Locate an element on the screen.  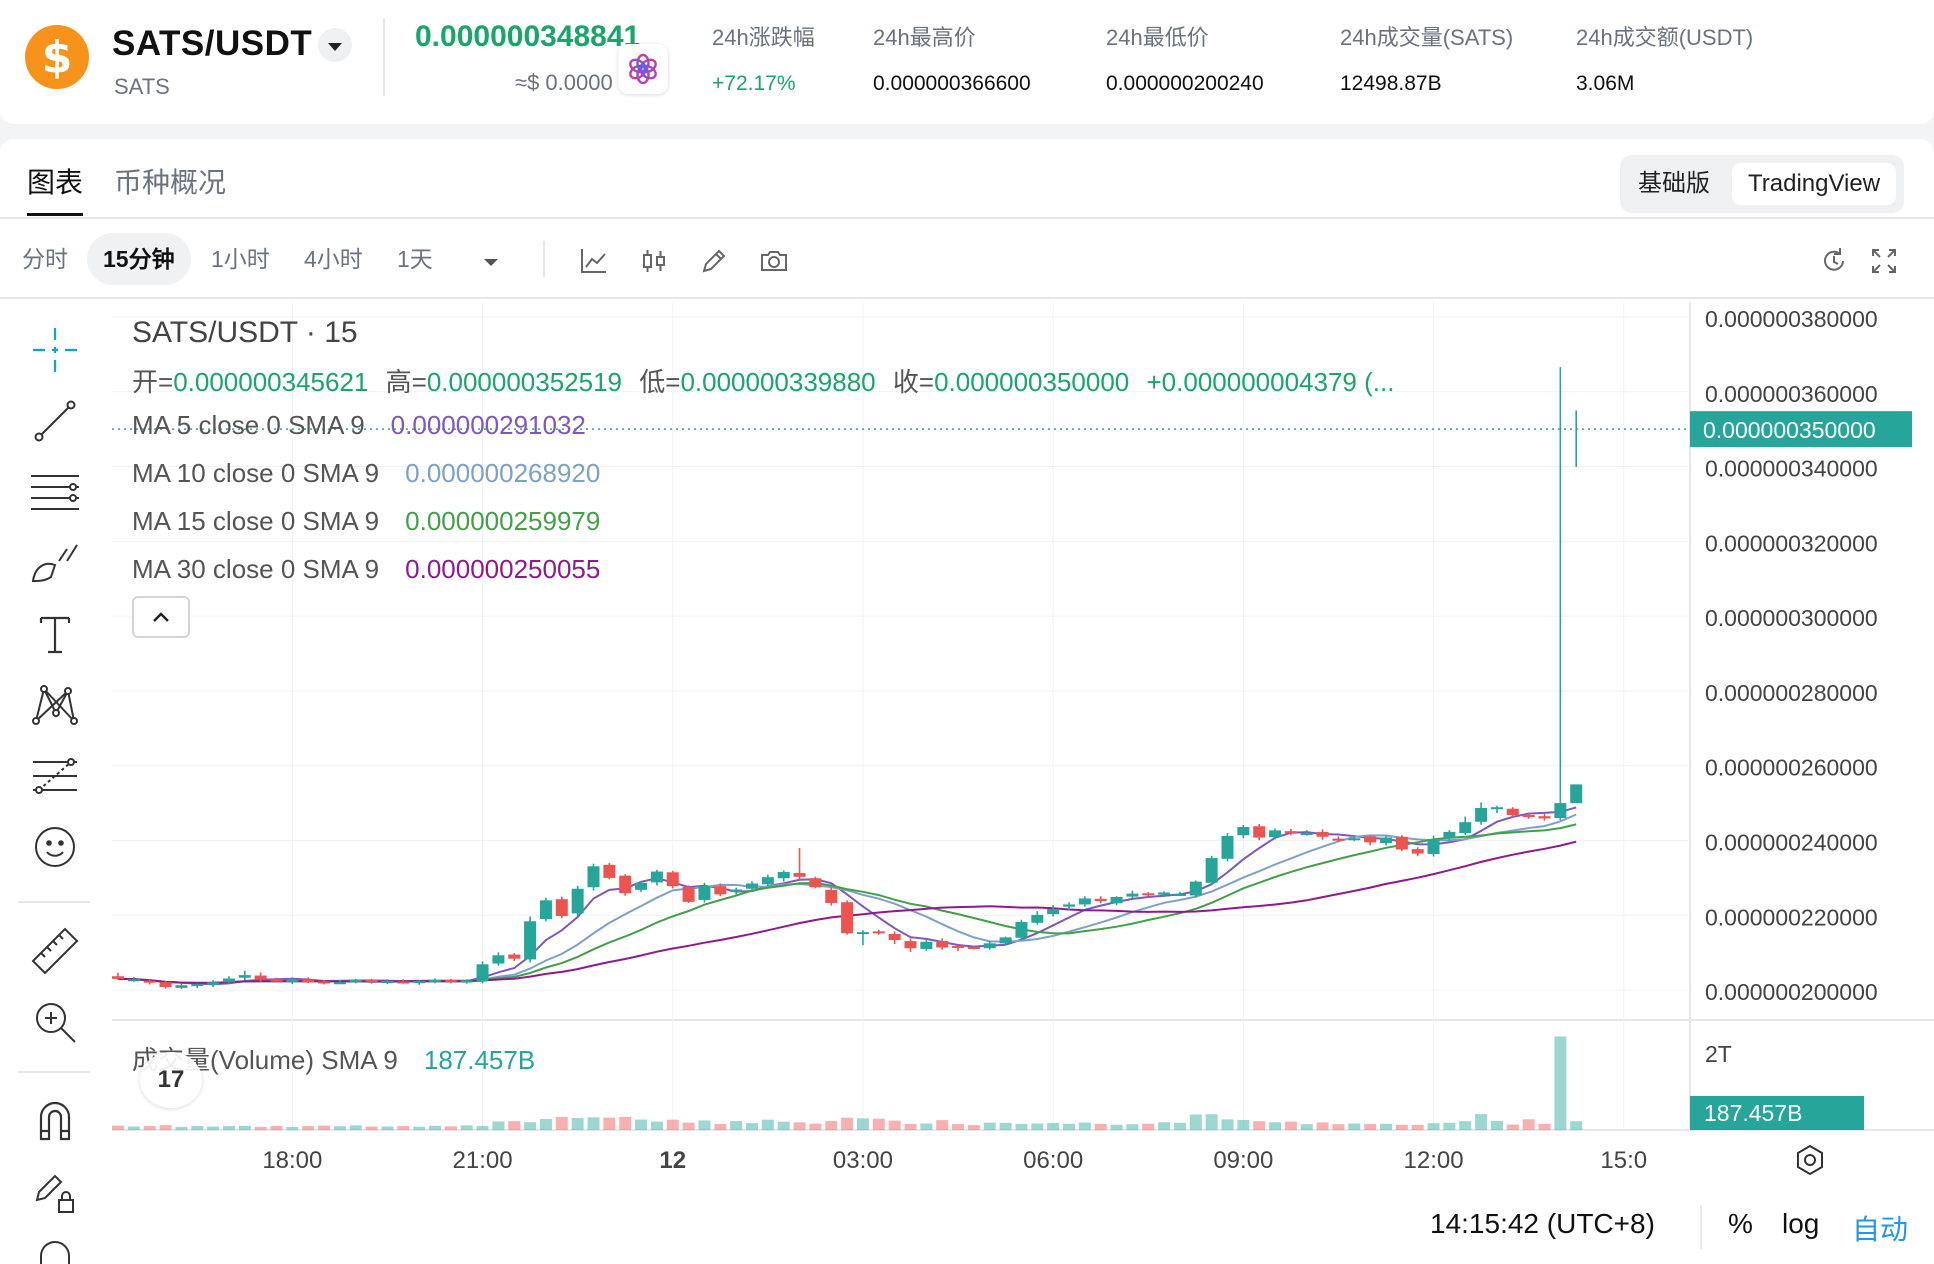
high-label: 高= is located at coordinates (406, 382).